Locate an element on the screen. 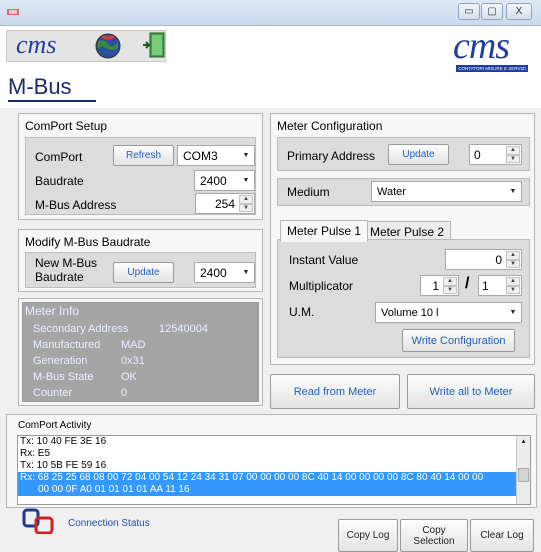 The height and width of the screenshot is (552, 541). write-configuration-button: Write Configuration is located at coordinates (458, 340).